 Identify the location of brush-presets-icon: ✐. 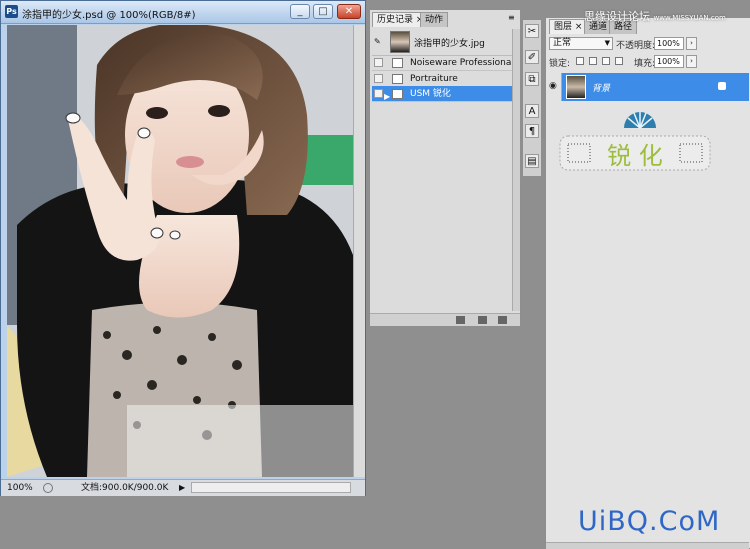
(532, 57).